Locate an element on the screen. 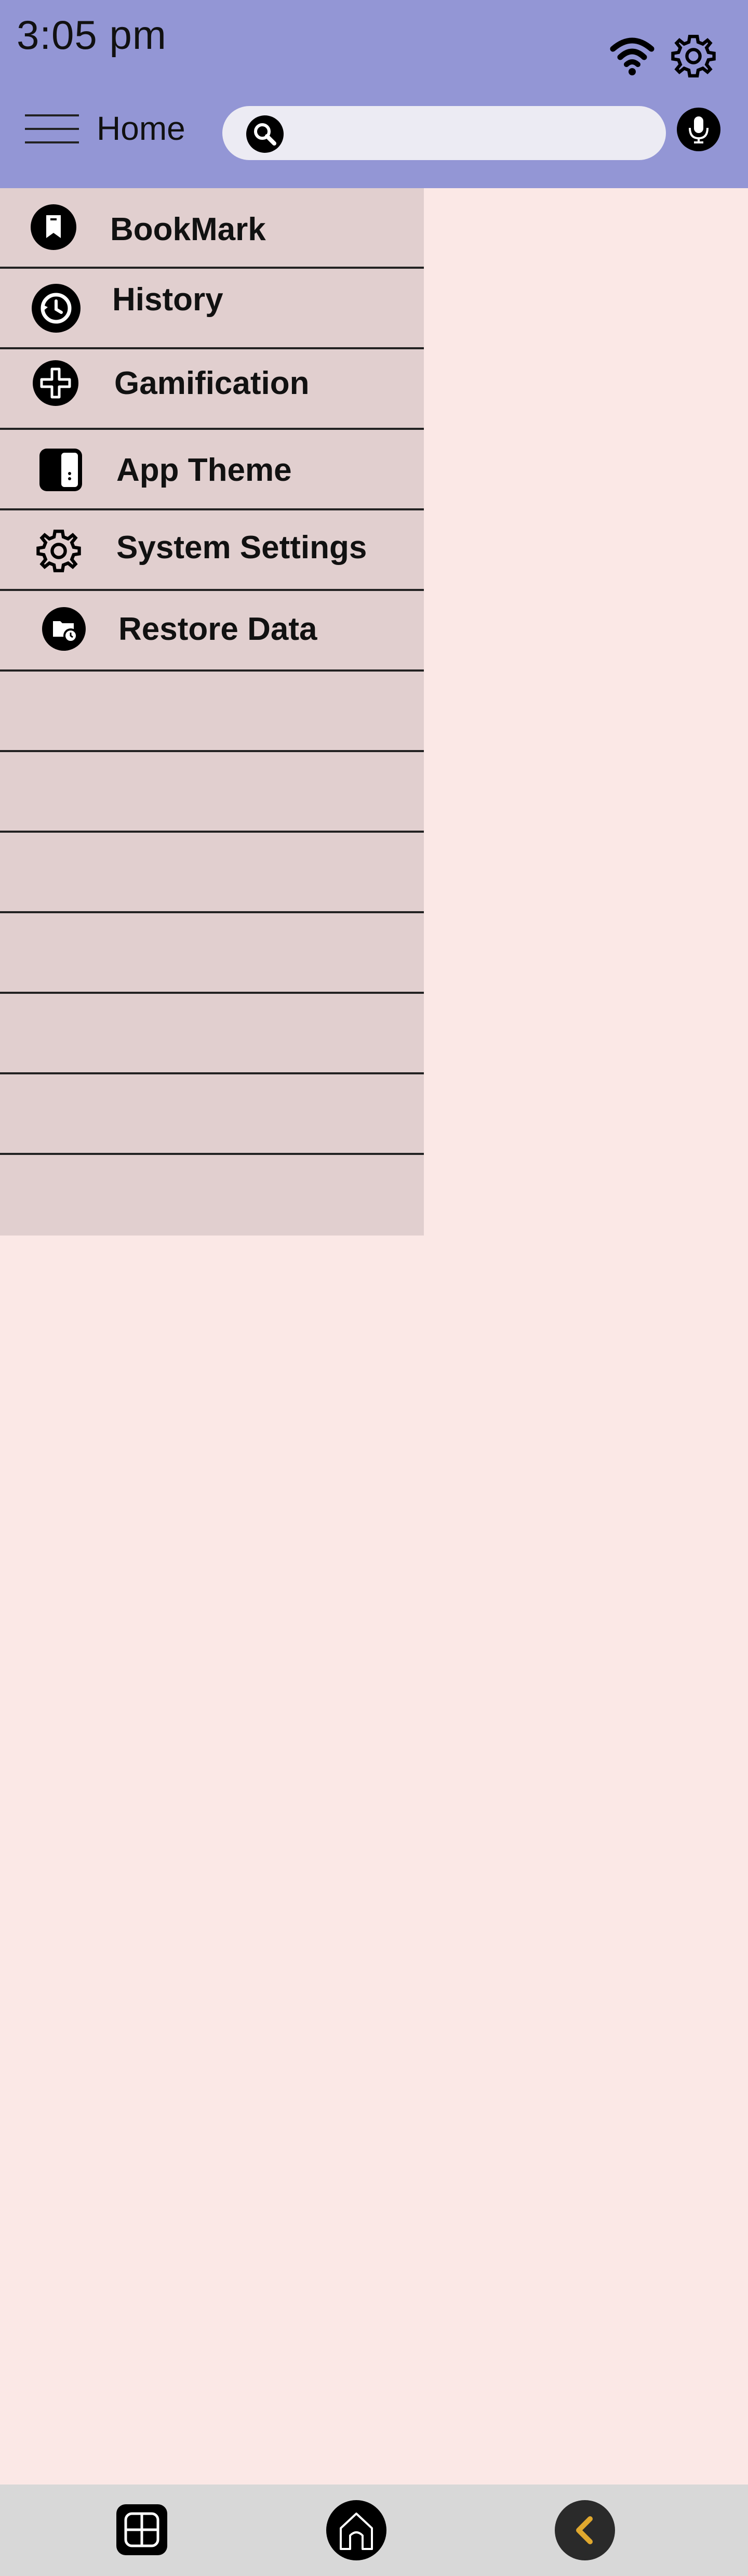  menu-item-app-theme: App Theme is located at coordinates (212, 470).